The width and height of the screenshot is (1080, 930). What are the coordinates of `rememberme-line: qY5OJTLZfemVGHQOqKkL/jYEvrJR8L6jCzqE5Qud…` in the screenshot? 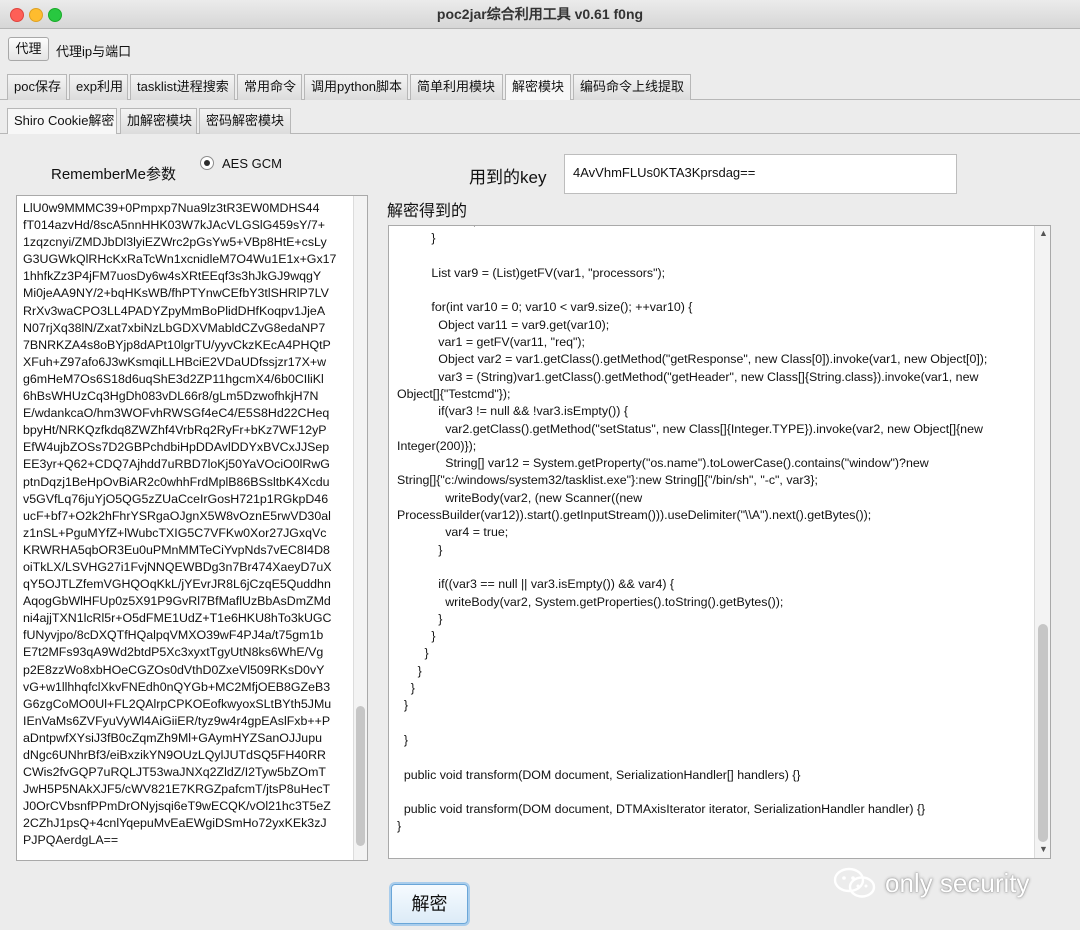 It's located at (177, 584).